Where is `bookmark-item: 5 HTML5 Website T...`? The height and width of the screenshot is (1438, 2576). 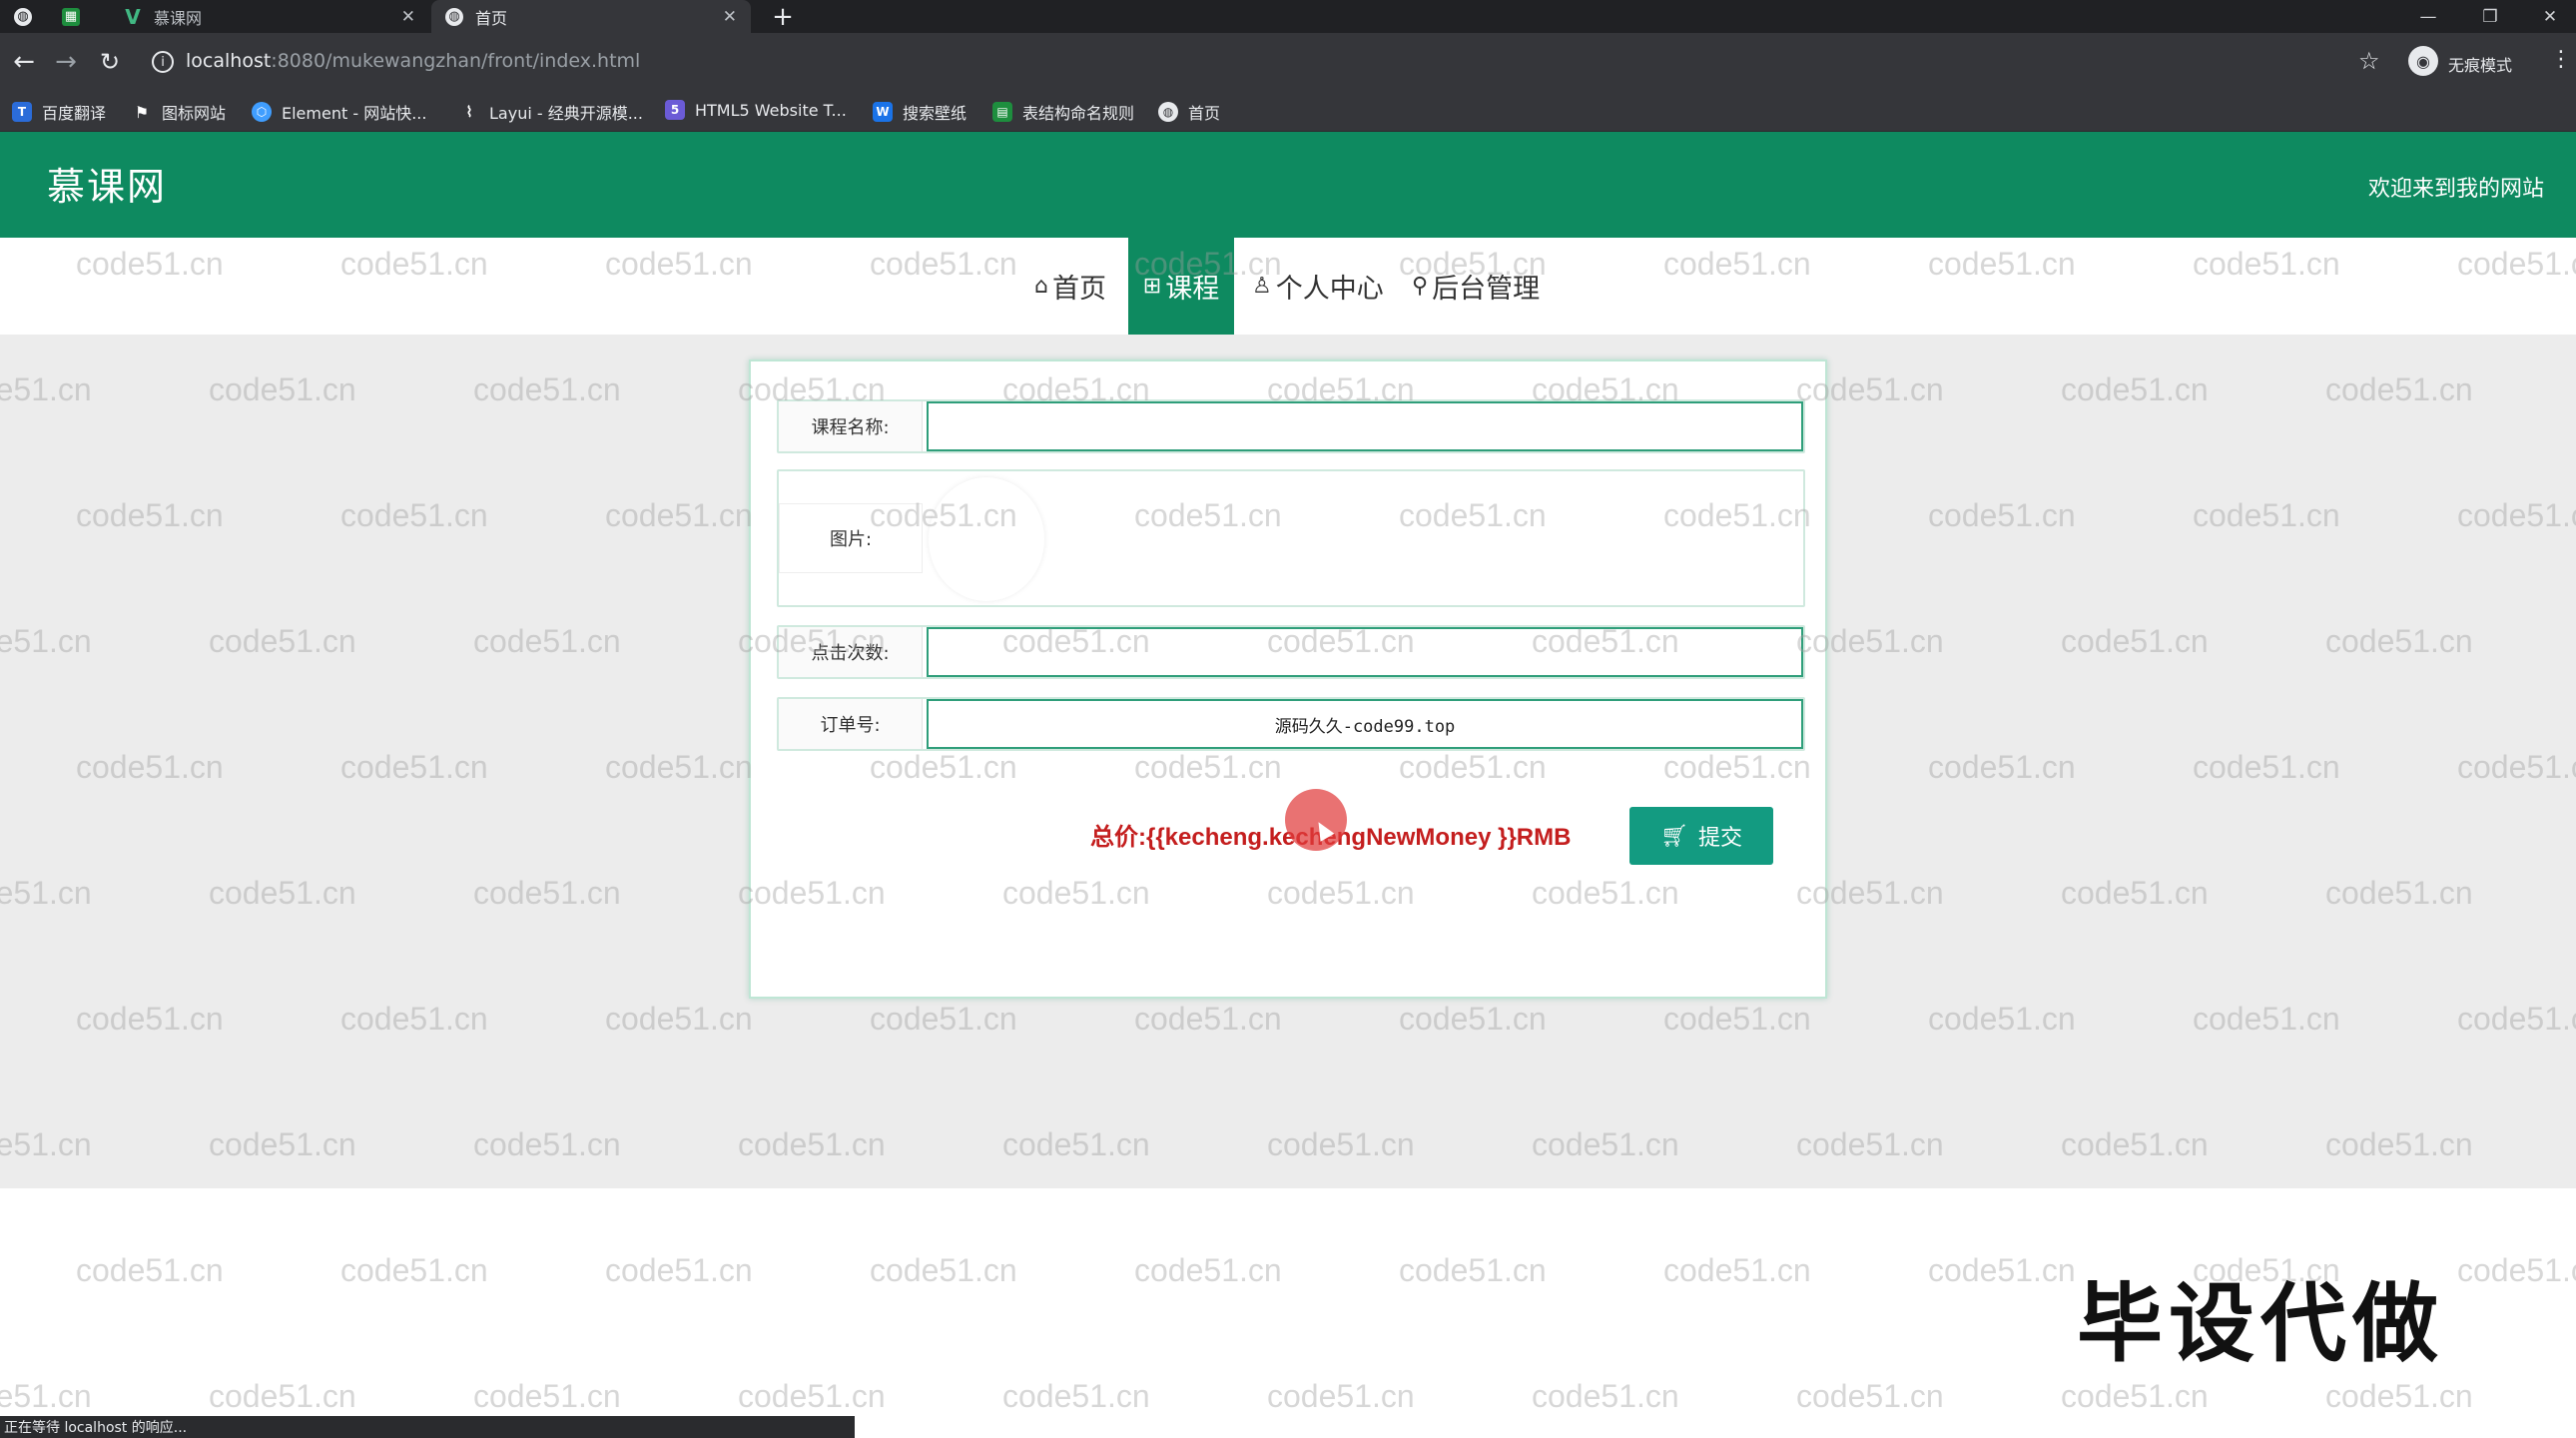 bookmark-item: 5 HTML5 Website T... is located at coordinates (756, 110).